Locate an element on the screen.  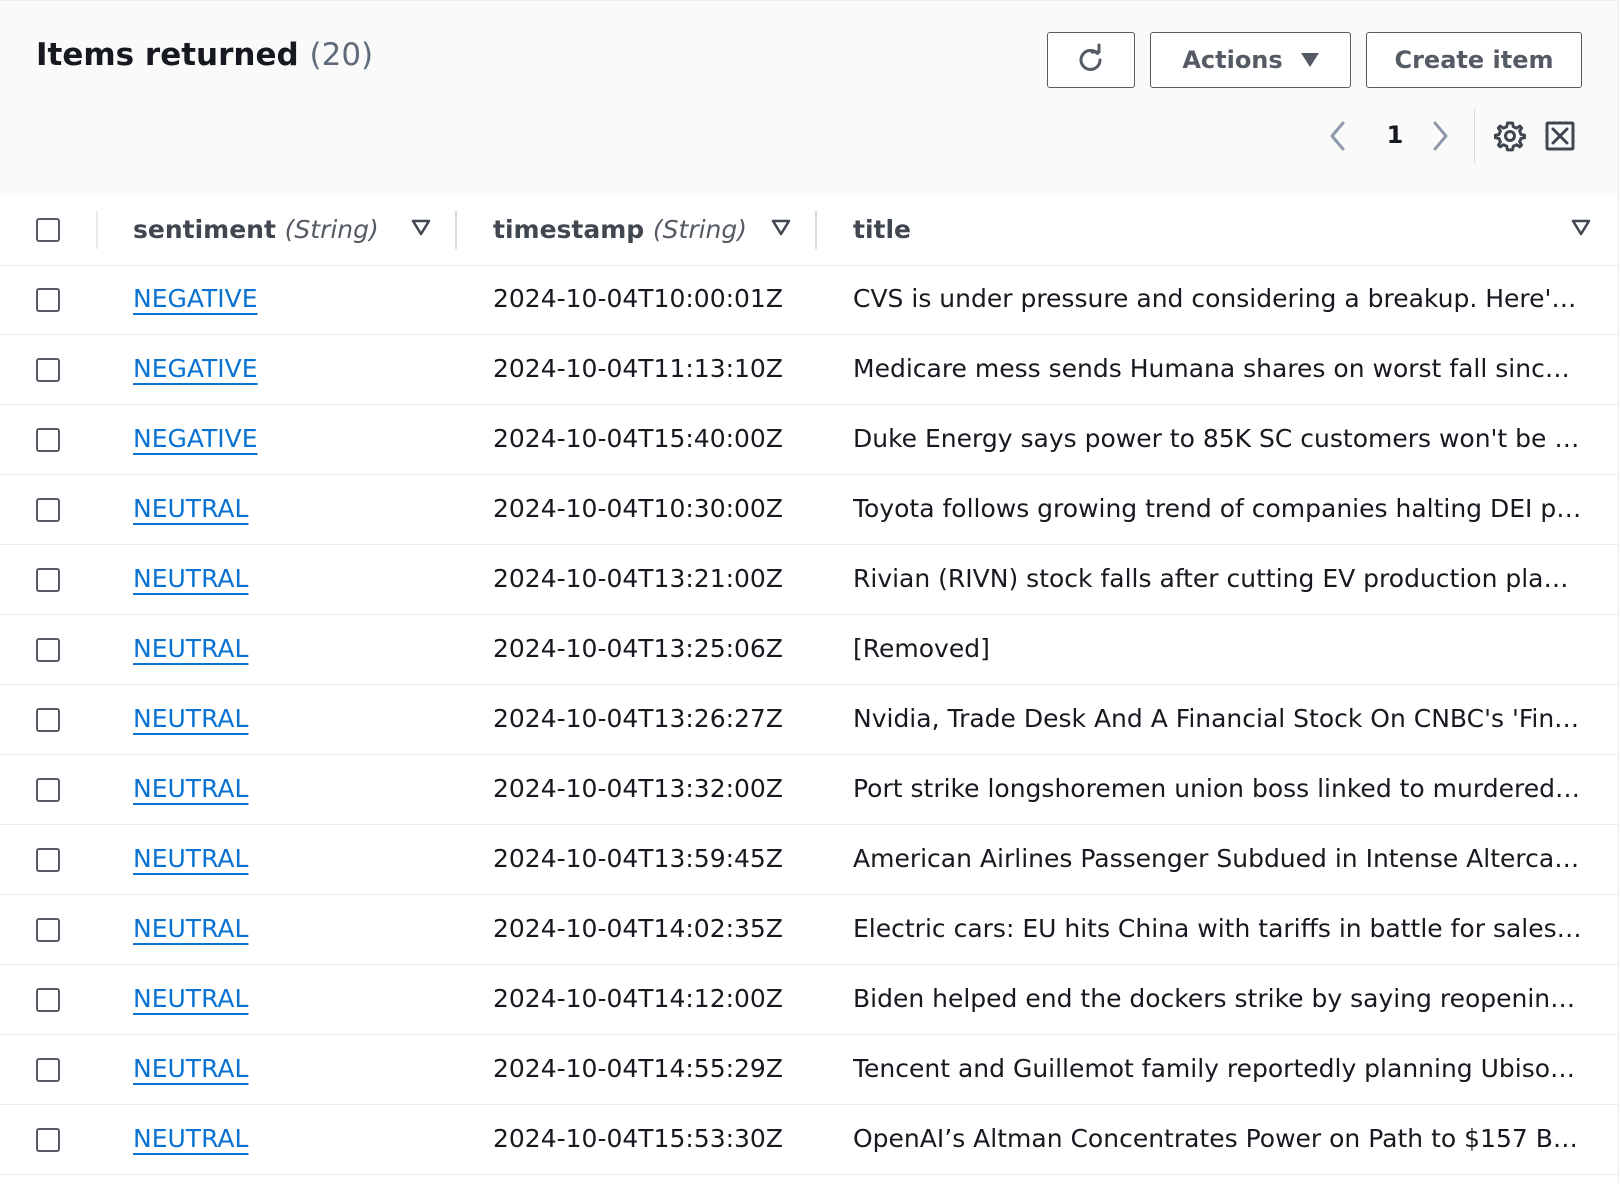
timestamp-cell: 2024-10-04T13:25:06Z is located at coordinates (638, 648).